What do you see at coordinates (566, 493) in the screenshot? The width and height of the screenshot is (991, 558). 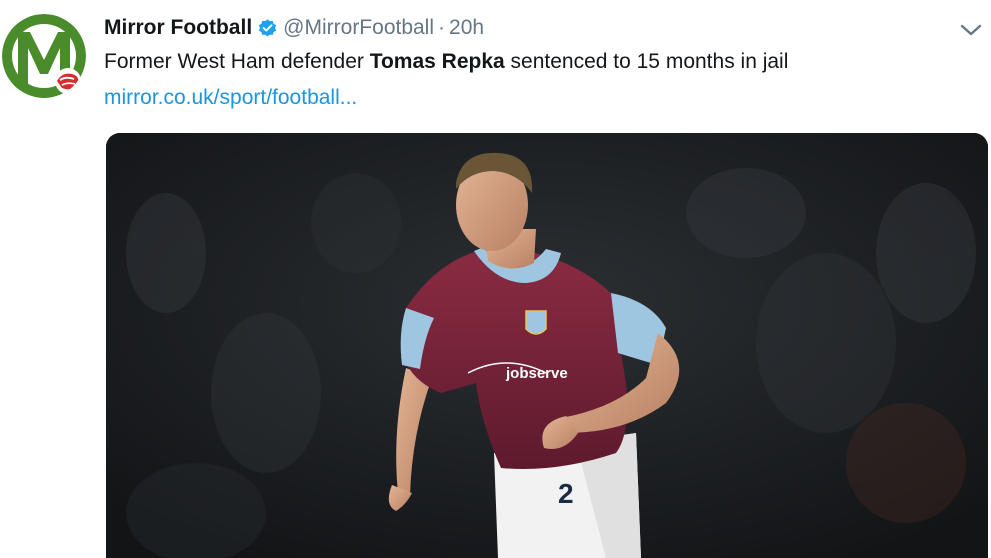 I see `shorts-number-text: 2` at bounding box center [566, 493].